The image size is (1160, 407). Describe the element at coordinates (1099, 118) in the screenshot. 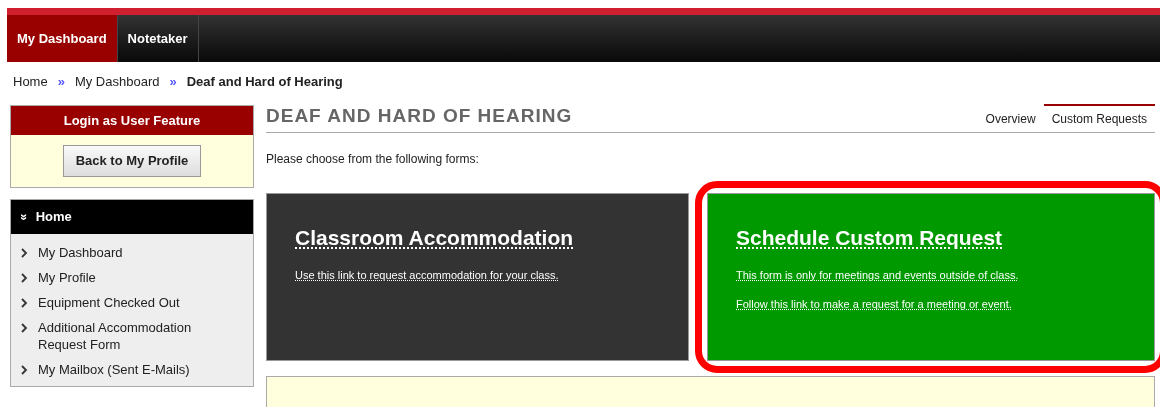

I see `sub-tab: Custom Requests` at that location.